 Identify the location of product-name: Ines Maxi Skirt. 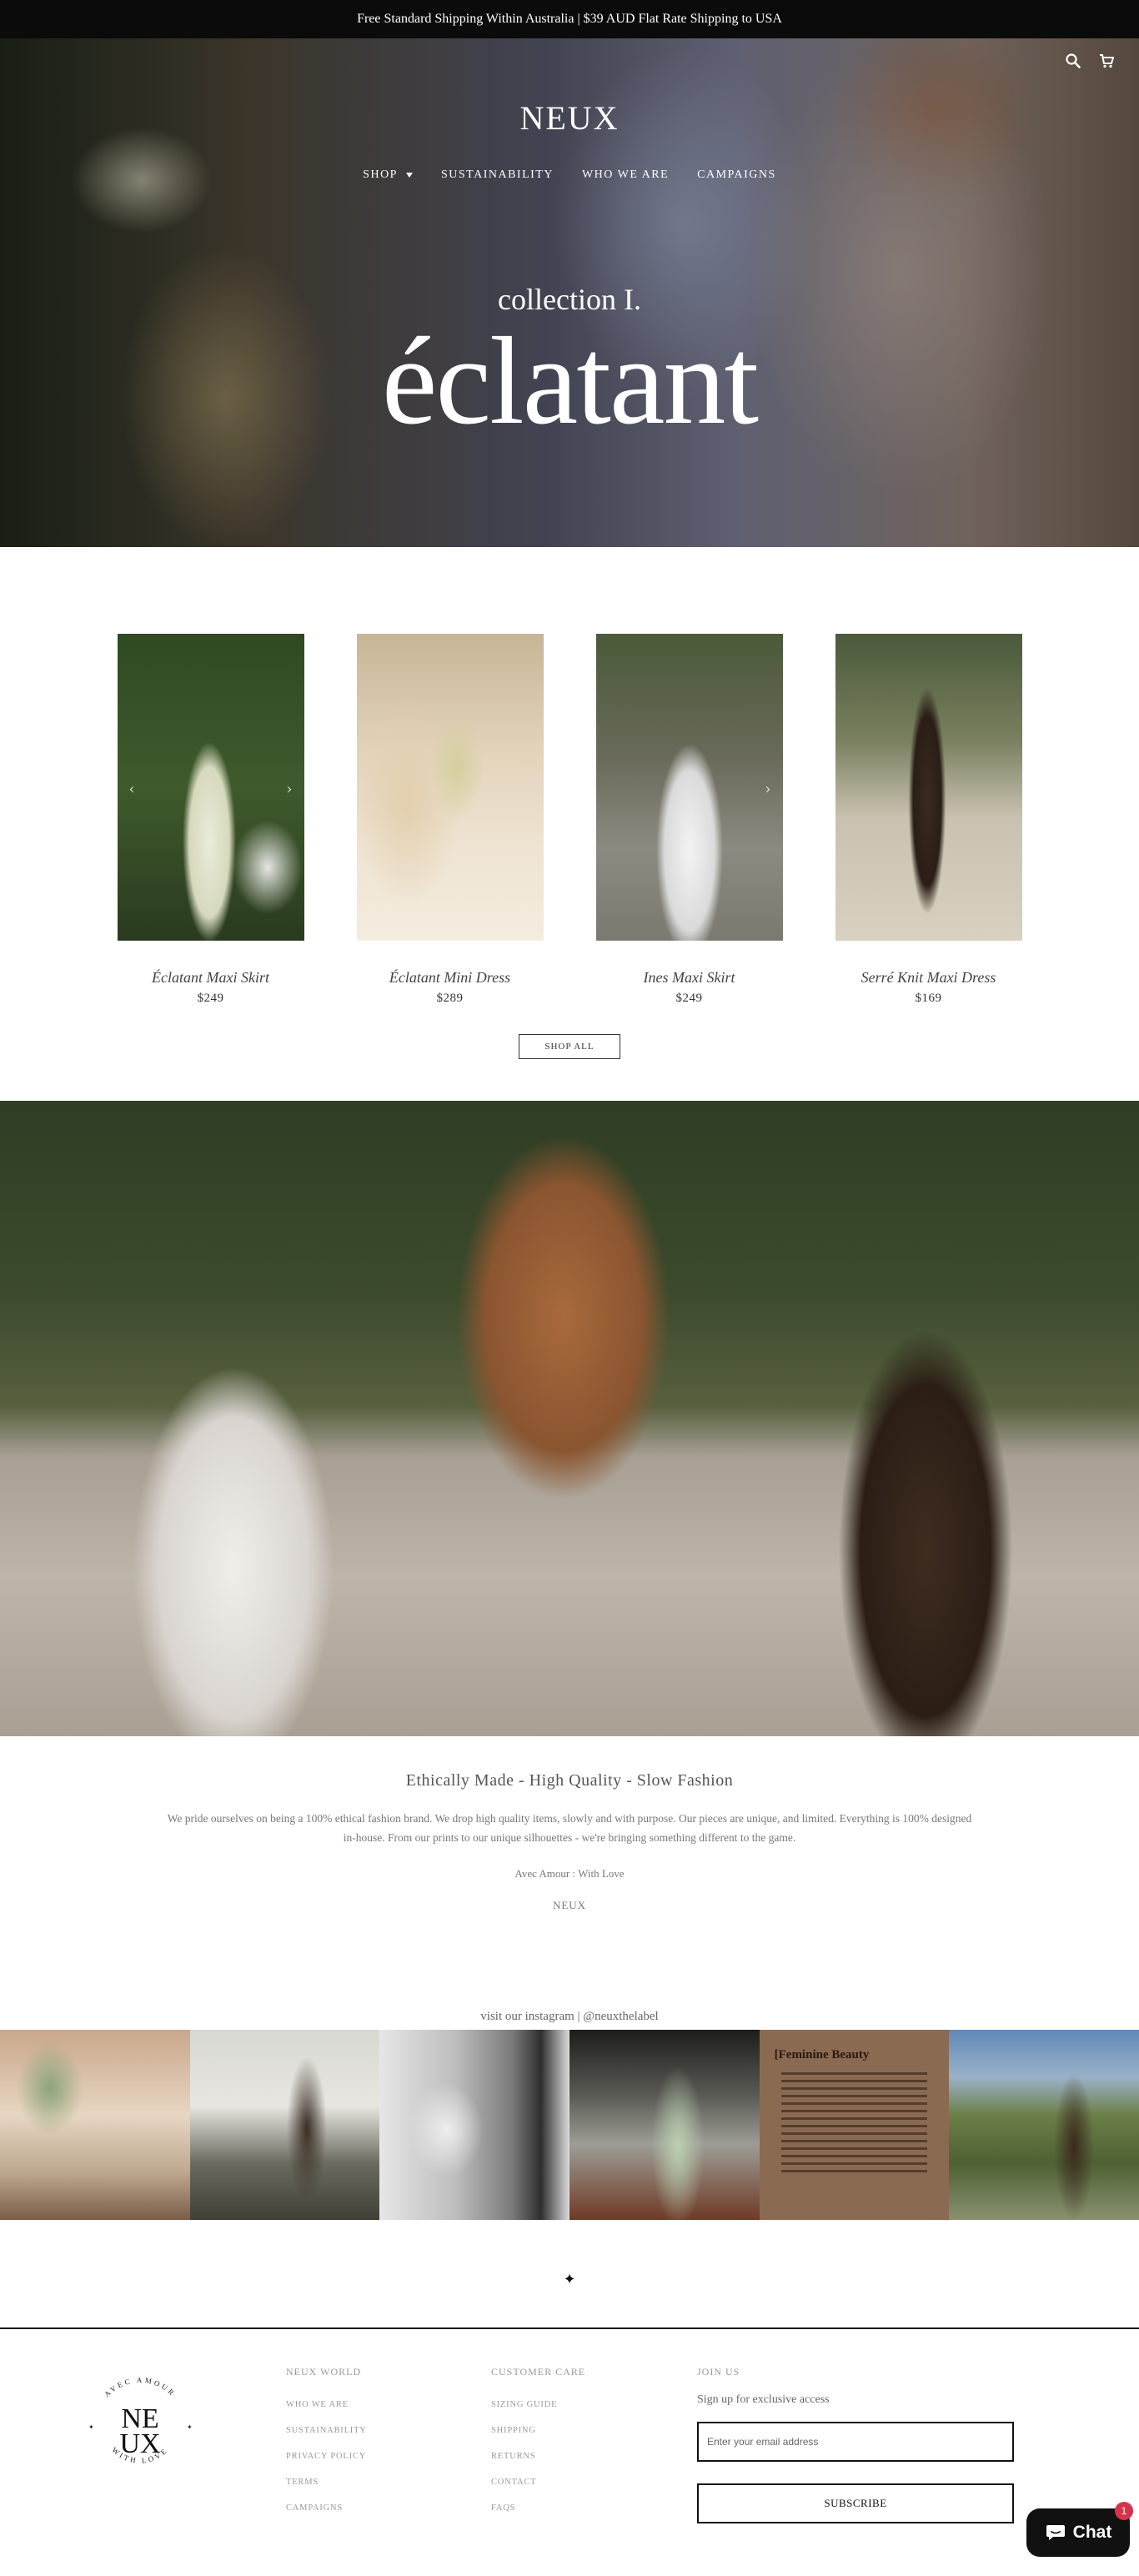
(689, 978).